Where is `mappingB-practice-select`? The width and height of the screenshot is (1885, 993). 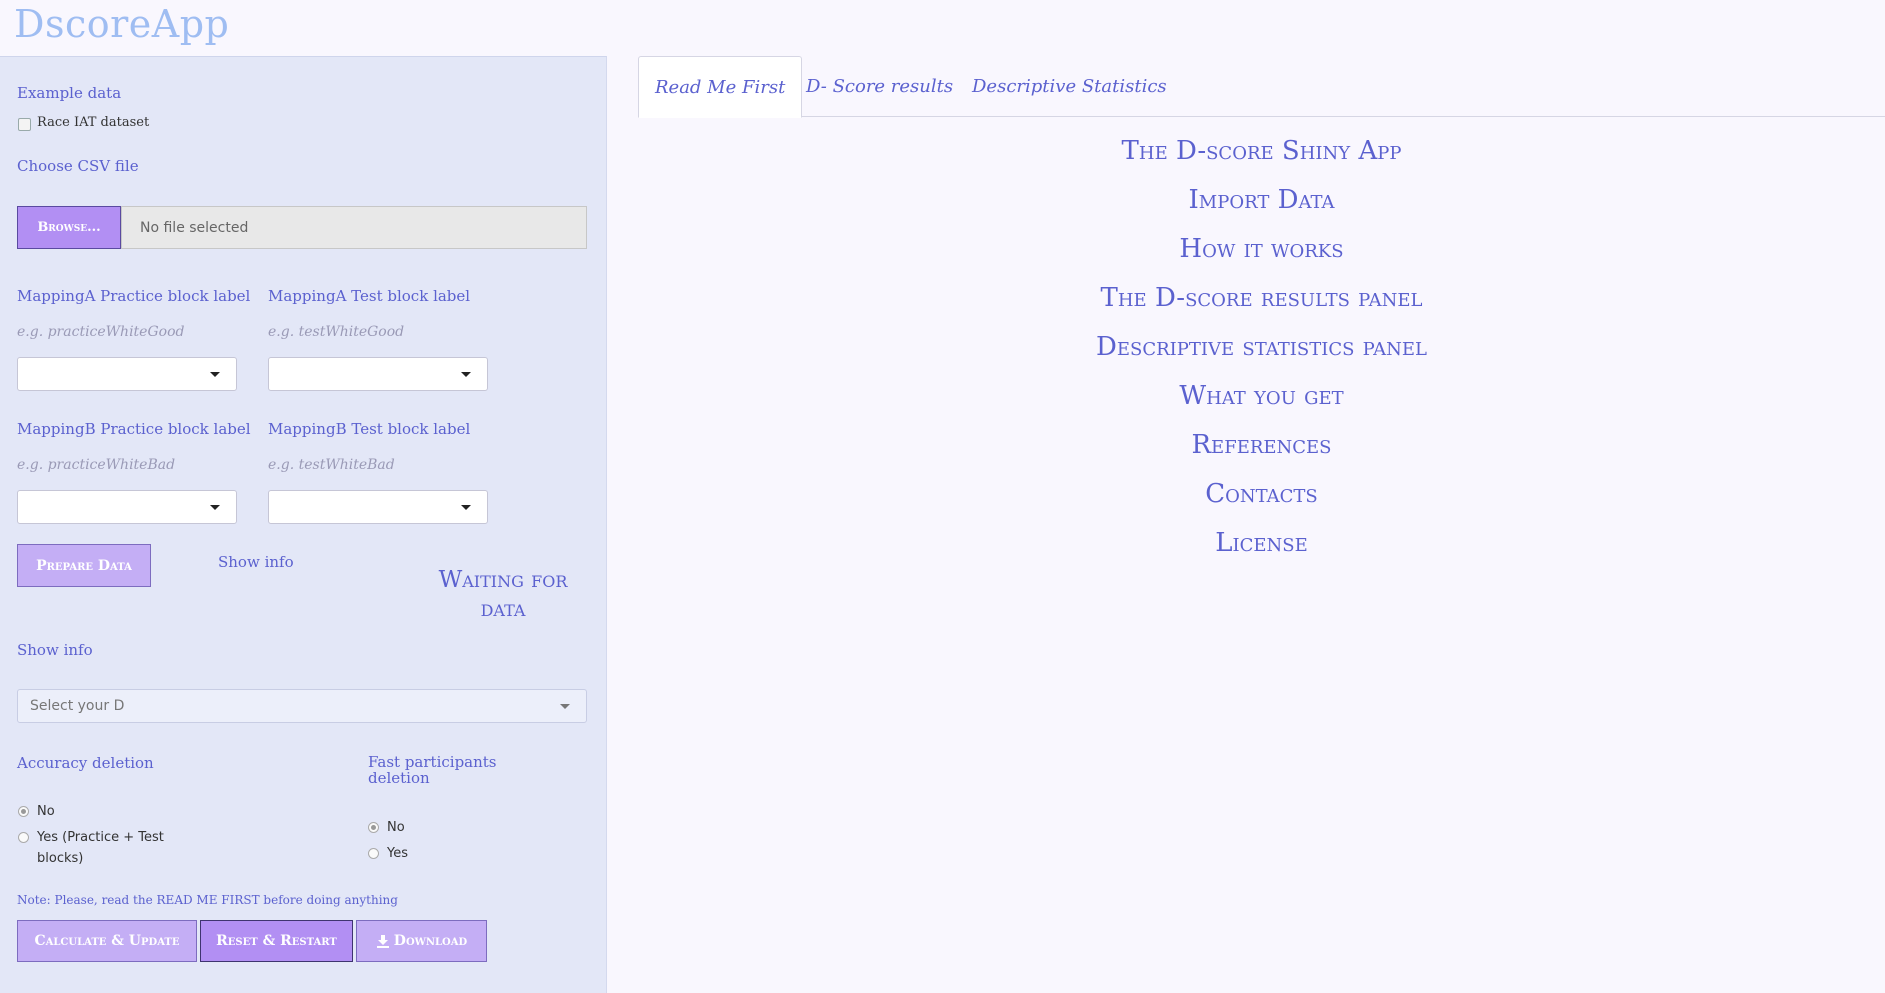
mappingB-practice-select is located at coordinates (127, 507).